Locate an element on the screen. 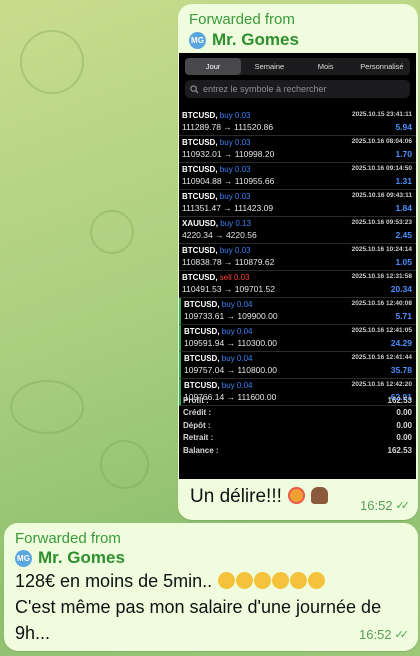 The height and width of the screenshot is (656, 420). trade-date: 2025.10.16 09:14:50 is located at coordinates (381, 168).